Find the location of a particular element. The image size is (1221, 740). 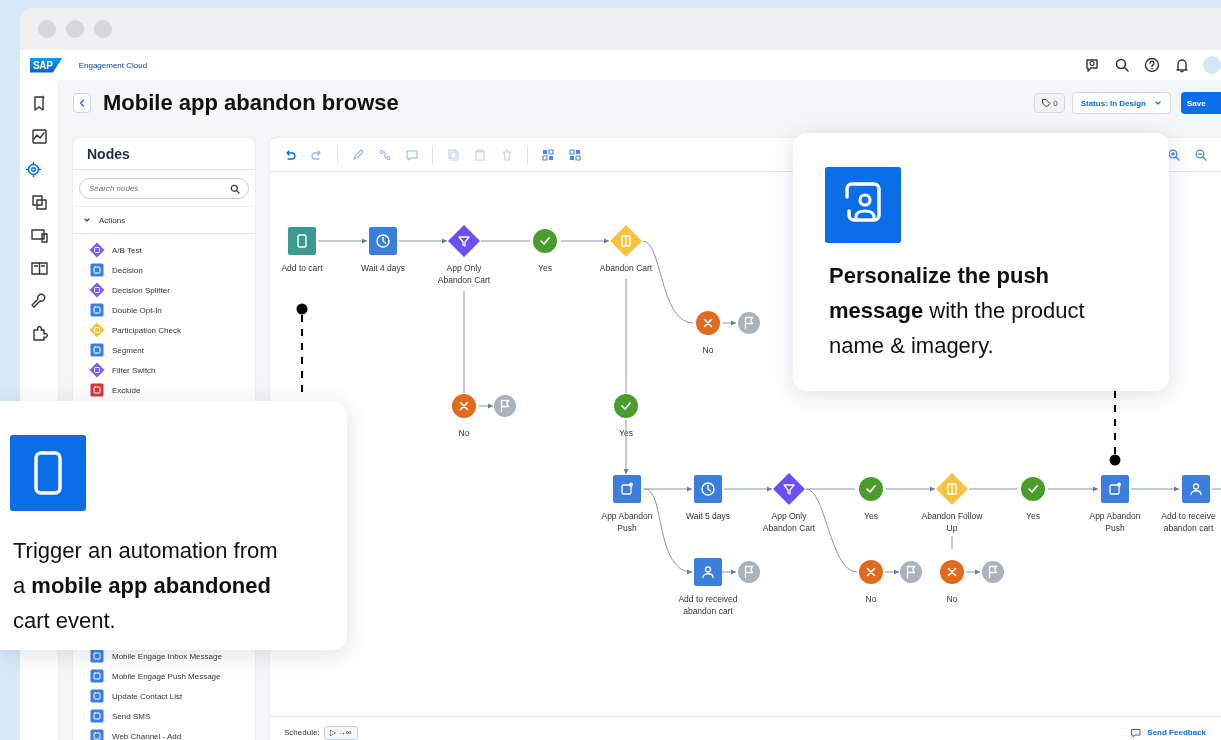

node-label: Wait 4 days is located at coordinates (383, 268).